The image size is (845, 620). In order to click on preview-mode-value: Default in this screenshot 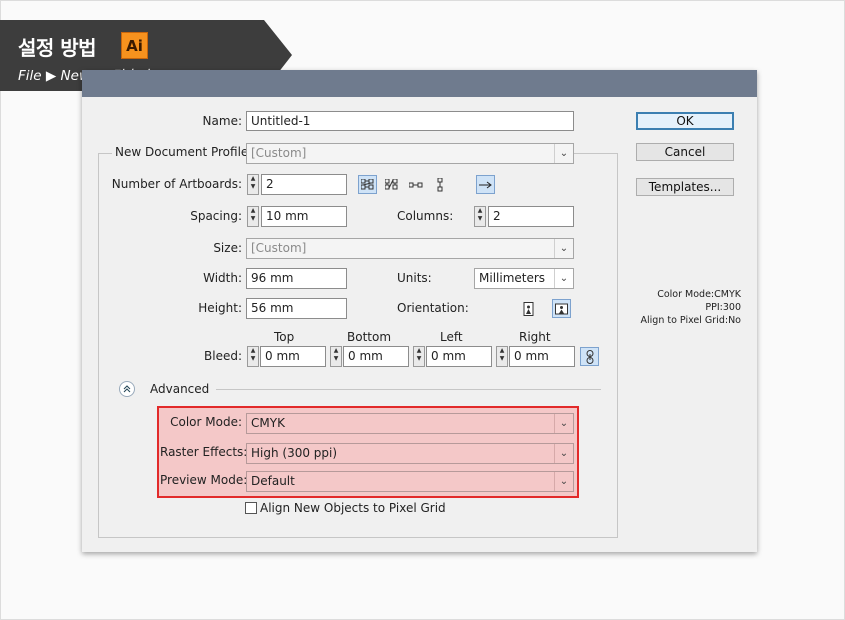, I will do `click(273, 481)`.